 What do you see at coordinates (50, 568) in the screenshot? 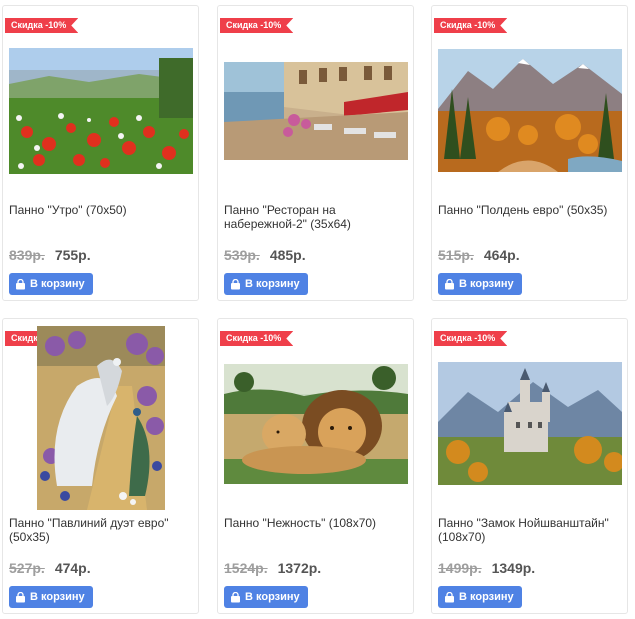
I see `price-block: 527р. 474р.` at bounding box center [50, 568].